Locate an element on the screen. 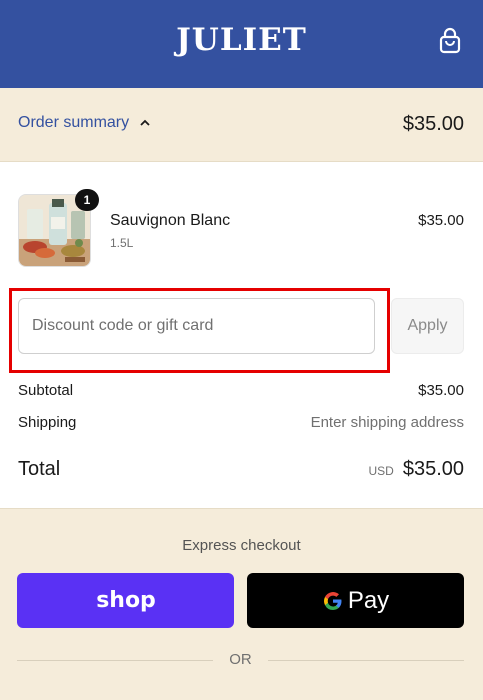 The width and height of the screenshot is (483, 700). shopping-bag-icon is located at coordinates (450, 40).